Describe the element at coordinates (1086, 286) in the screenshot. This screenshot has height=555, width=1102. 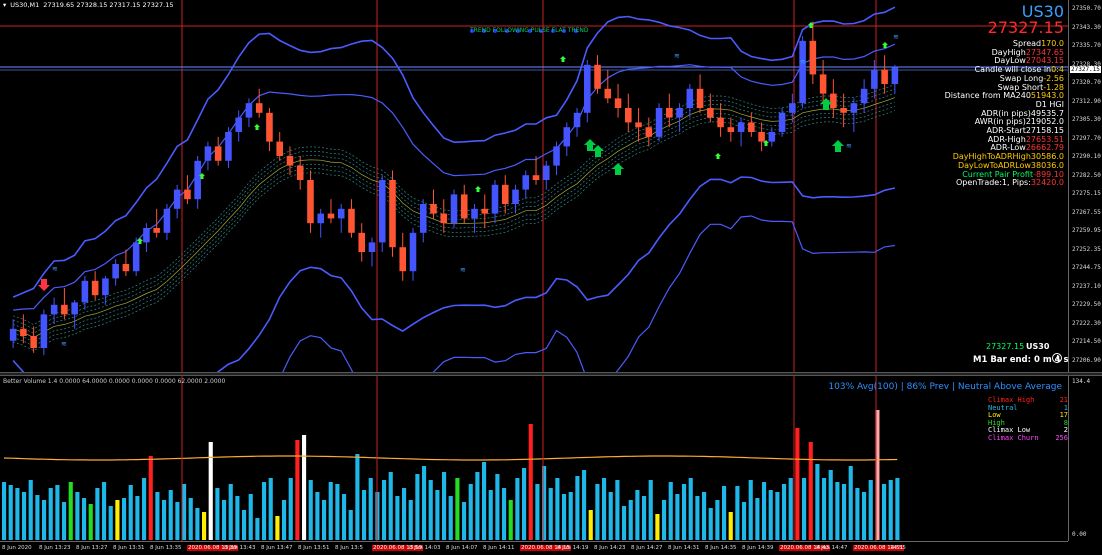
I see `price-tick: 27237.10` at that location.